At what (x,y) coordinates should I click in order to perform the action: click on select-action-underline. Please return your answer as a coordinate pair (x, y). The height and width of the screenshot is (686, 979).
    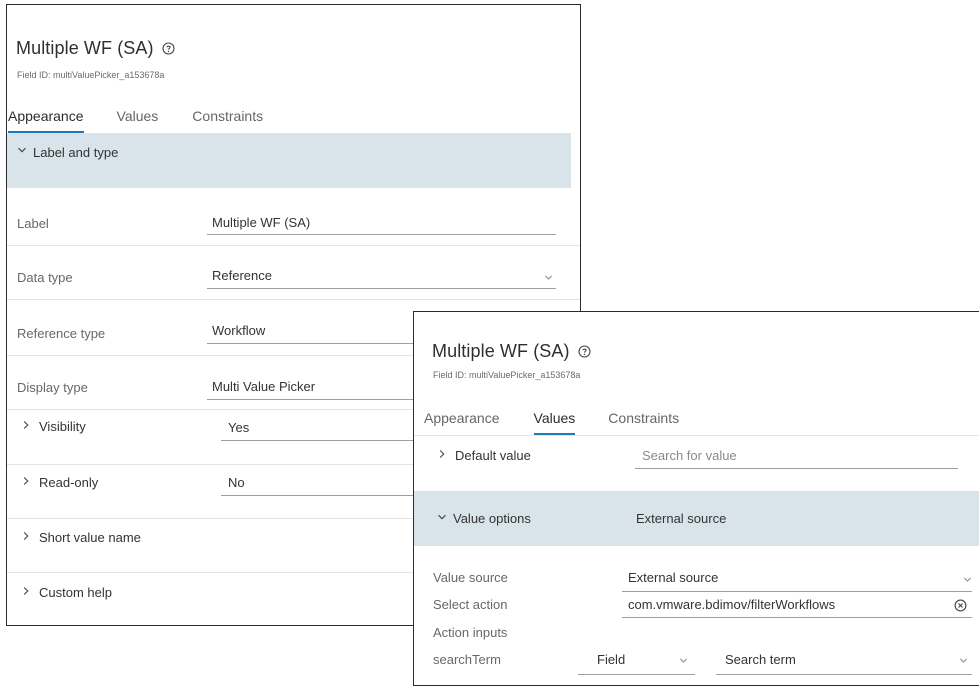
    Looking at the image, I should click on (797, 617).